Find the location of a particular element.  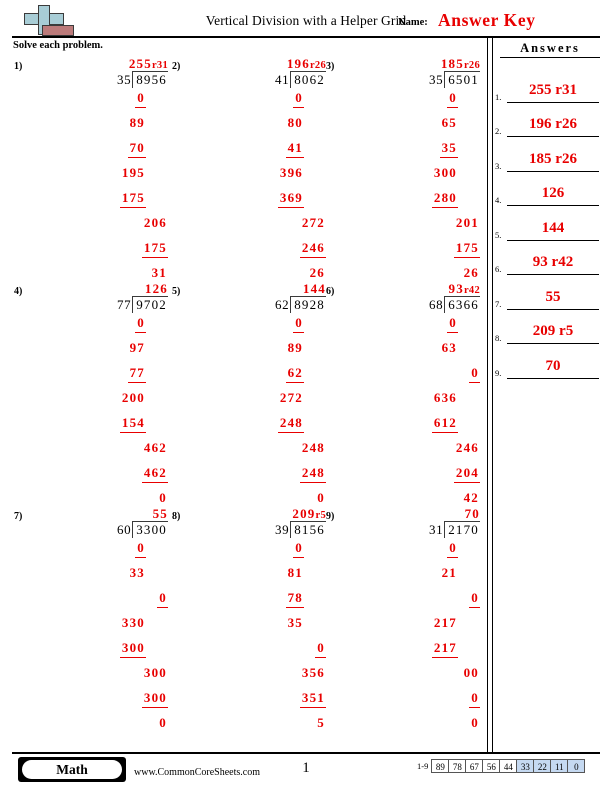

division-step: 78 is located at coordinates (262, 602).